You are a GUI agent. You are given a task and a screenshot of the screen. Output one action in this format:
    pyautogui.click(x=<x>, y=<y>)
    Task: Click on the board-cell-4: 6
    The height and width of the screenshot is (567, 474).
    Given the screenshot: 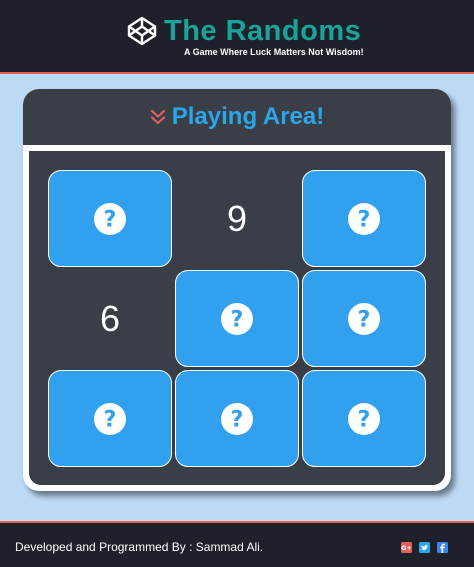 What is the action you would take?
    pyautogui.click(x=110, y=318)
    